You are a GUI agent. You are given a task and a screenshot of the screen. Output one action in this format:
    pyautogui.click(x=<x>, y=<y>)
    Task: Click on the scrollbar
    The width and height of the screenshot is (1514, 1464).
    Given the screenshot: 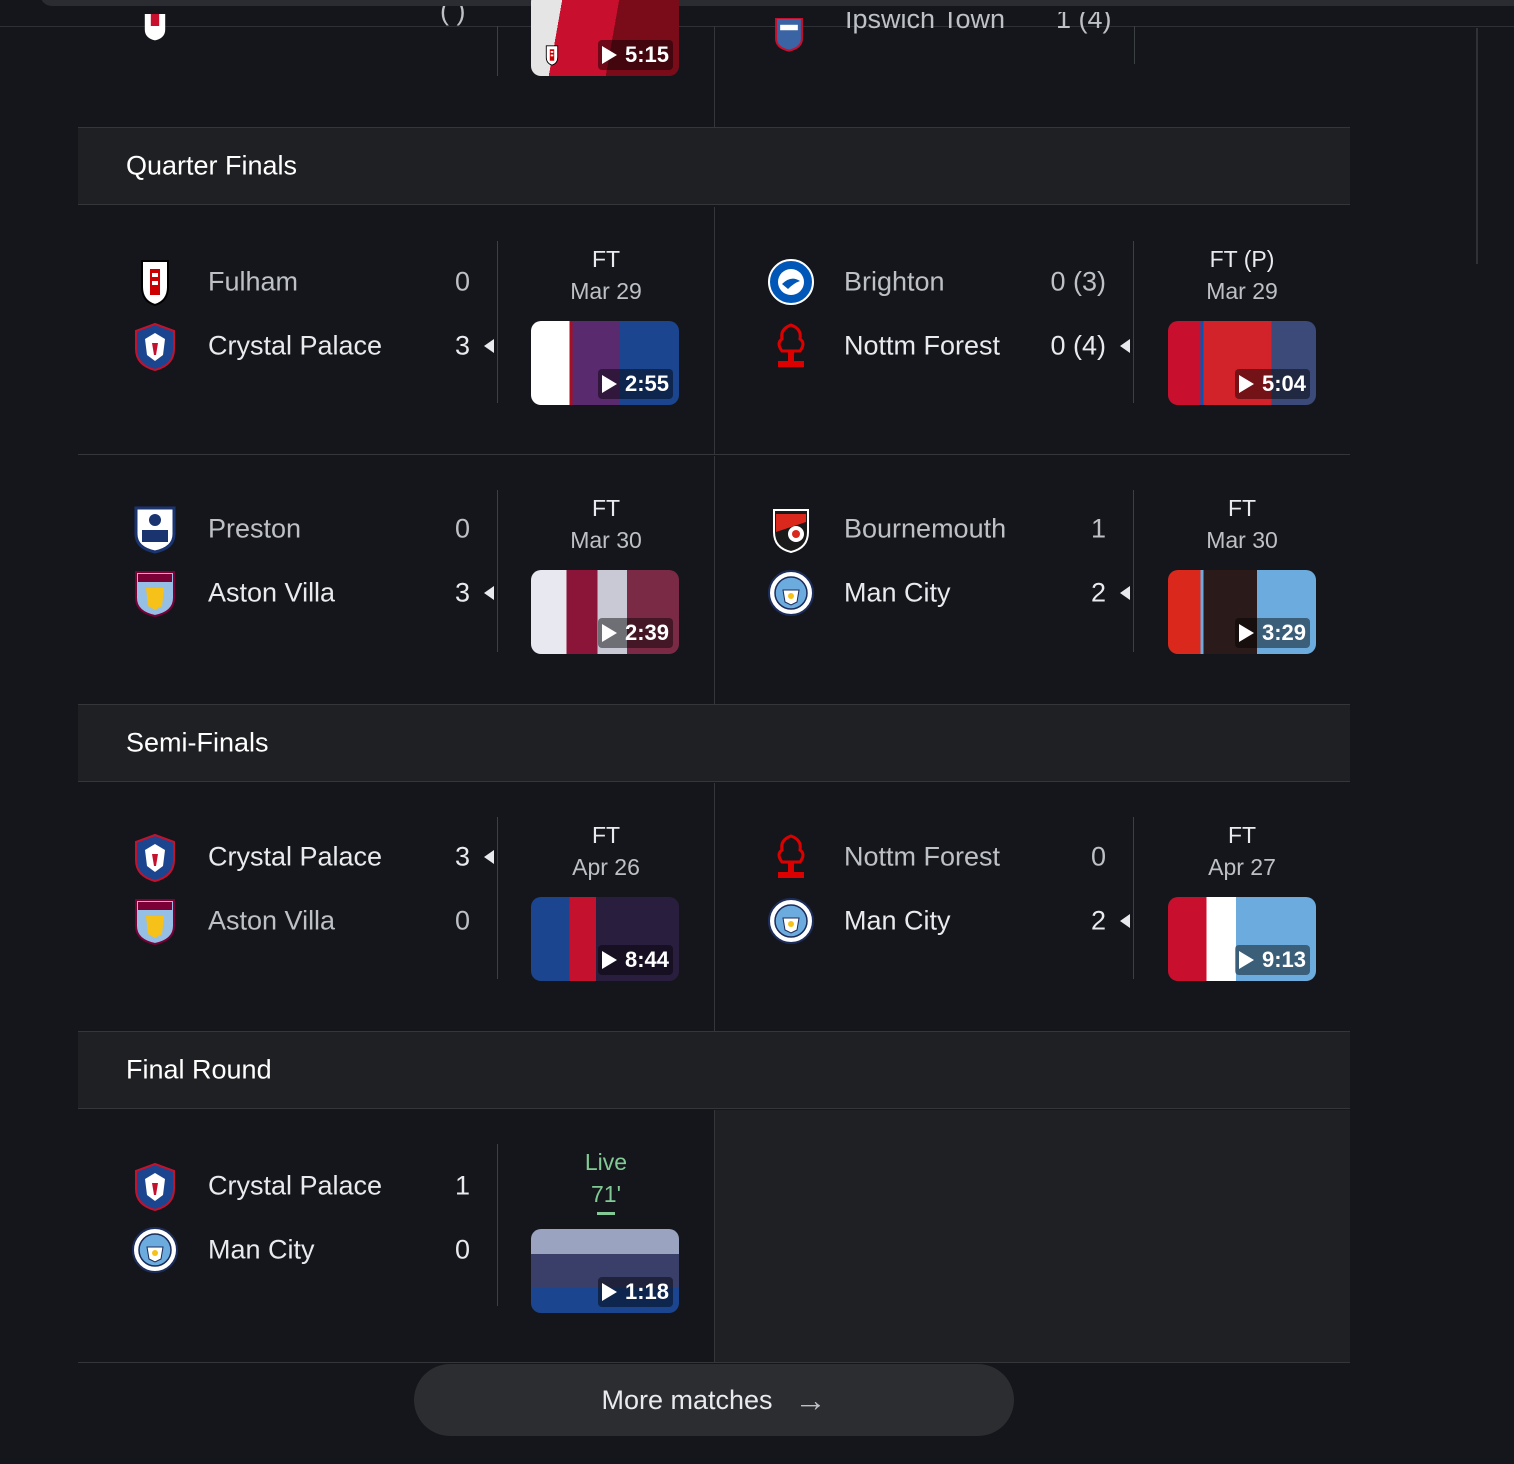 What is the action you would take?
    pyautogui.click(x=1477, y=146)
    